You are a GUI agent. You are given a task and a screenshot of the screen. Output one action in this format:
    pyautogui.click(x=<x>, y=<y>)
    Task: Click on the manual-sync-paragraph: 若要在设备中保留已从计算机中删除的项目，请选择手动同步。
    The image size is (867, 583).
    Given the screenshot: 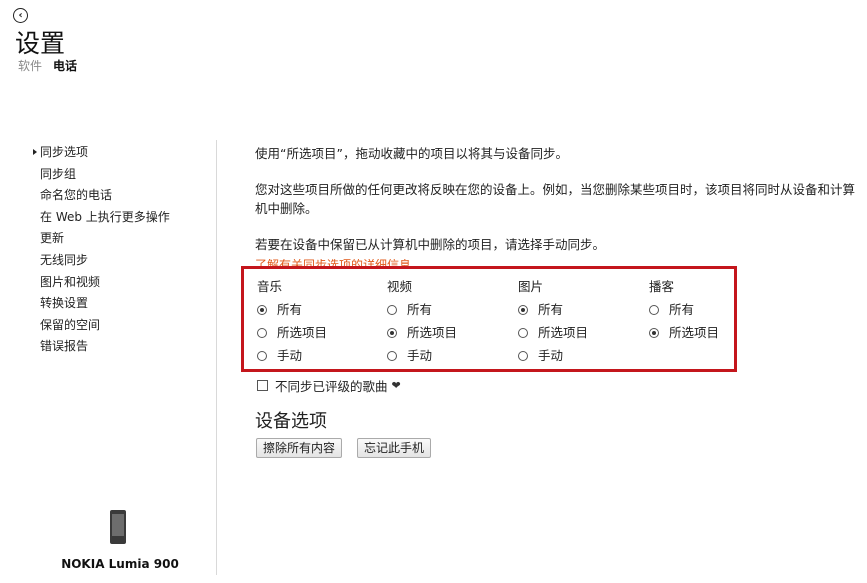 What is the action you would take?
    pyautogui.click(x=430, y=244)
    